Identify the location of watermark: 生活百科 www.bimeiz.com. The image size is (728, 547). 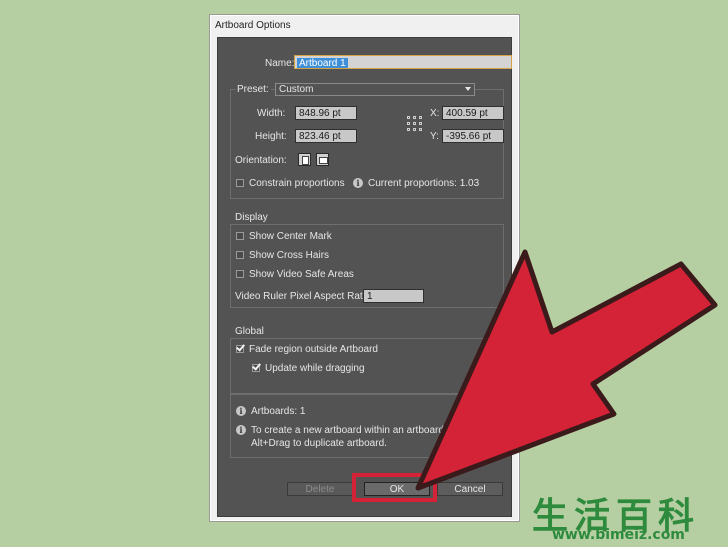
(628, 516).